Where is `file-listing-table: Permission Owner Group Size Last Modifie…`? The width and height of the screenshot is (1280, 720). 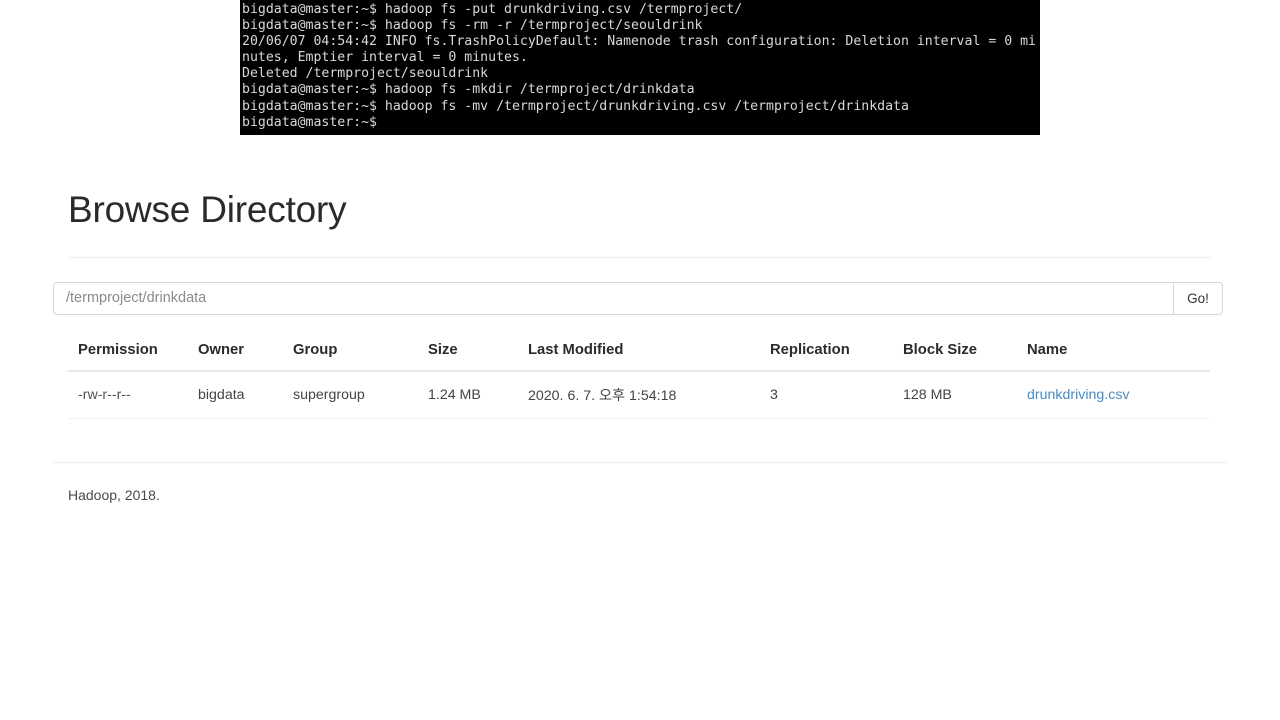
file-listing-table: Permission Owner Group Size Last Modifie… is located at coordinates (639, 380).